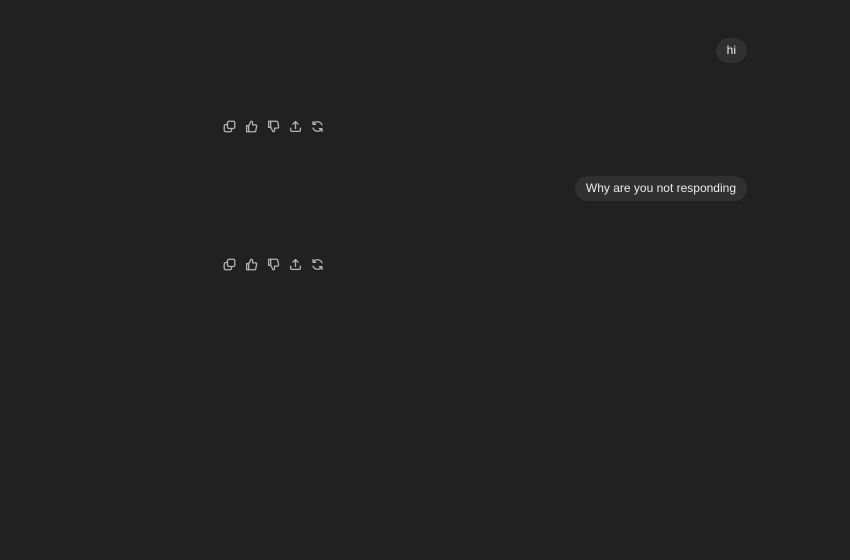 The height and width of the screenshot is (560, 850). What do you see at coordinates (660, 188) in the screenshot?
I see `user-message: Why are you not responding` at bounding box center [660, 188].